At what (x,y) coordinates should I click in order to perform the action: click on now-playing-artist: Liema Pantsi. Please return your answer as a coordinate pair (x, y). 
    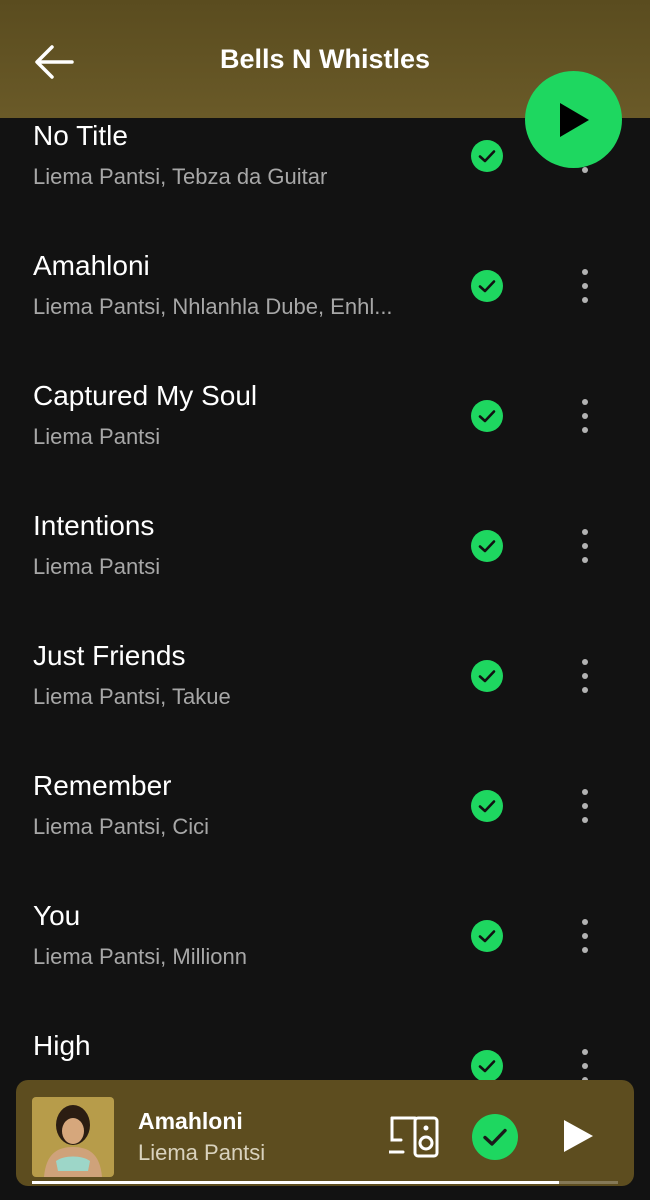
    Looking at the image, I should click on (202, 1152).